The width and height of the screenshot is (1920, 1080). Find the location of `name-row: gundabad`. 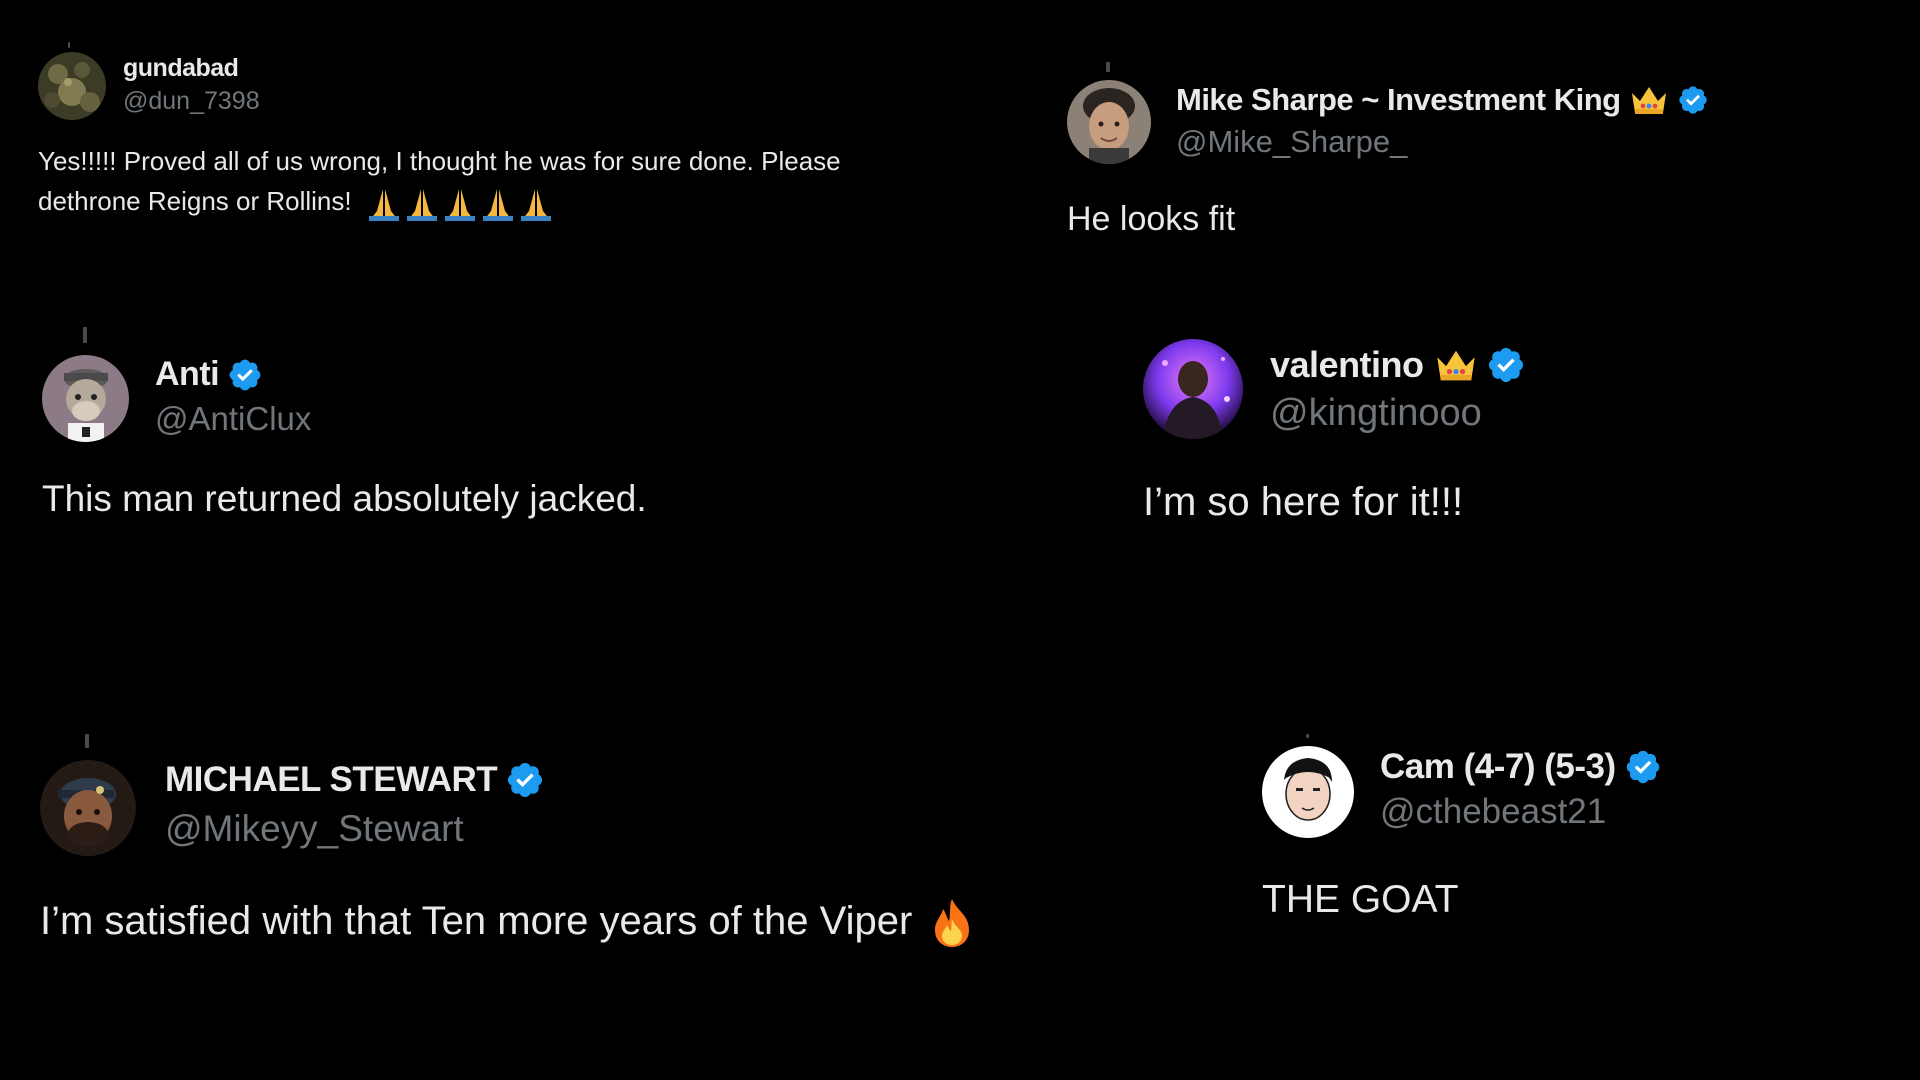

name-row: gundabad is located at coordinates (181, 68).